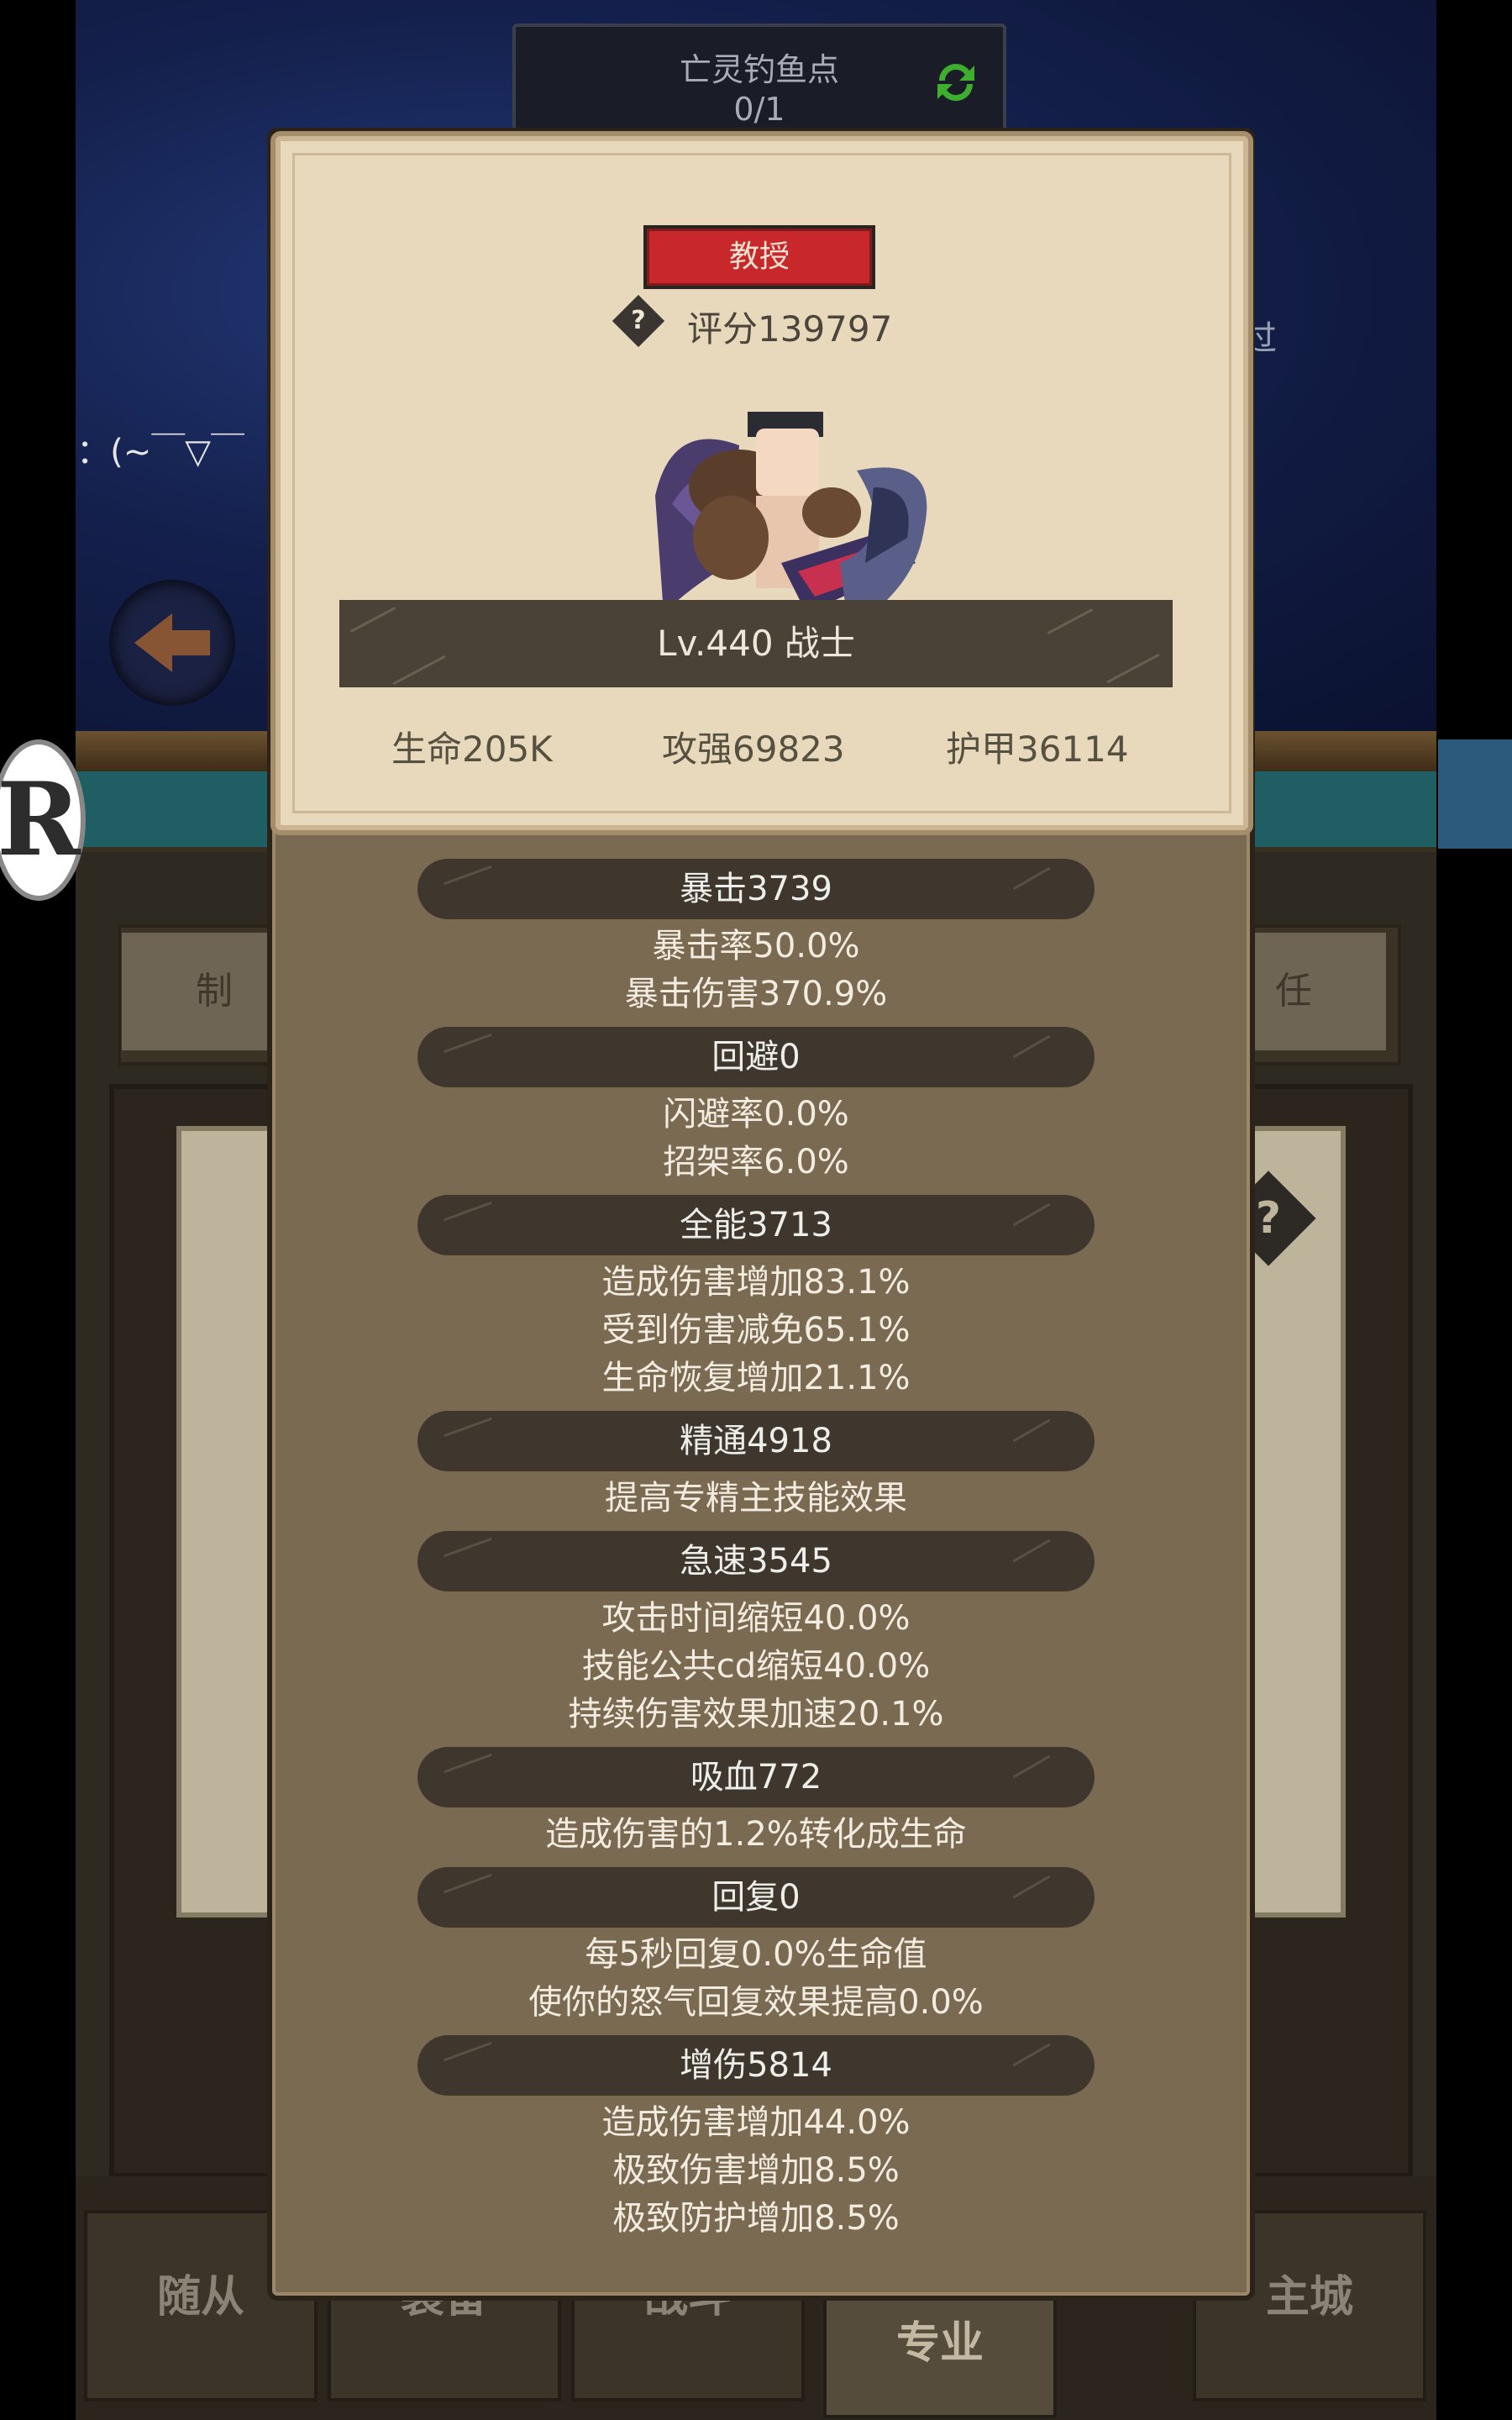 This screenshot has width=1512, height=2420. I want to click on attack-time-reduction: 攻击时间缩短40.0%, so click(756, 1619).